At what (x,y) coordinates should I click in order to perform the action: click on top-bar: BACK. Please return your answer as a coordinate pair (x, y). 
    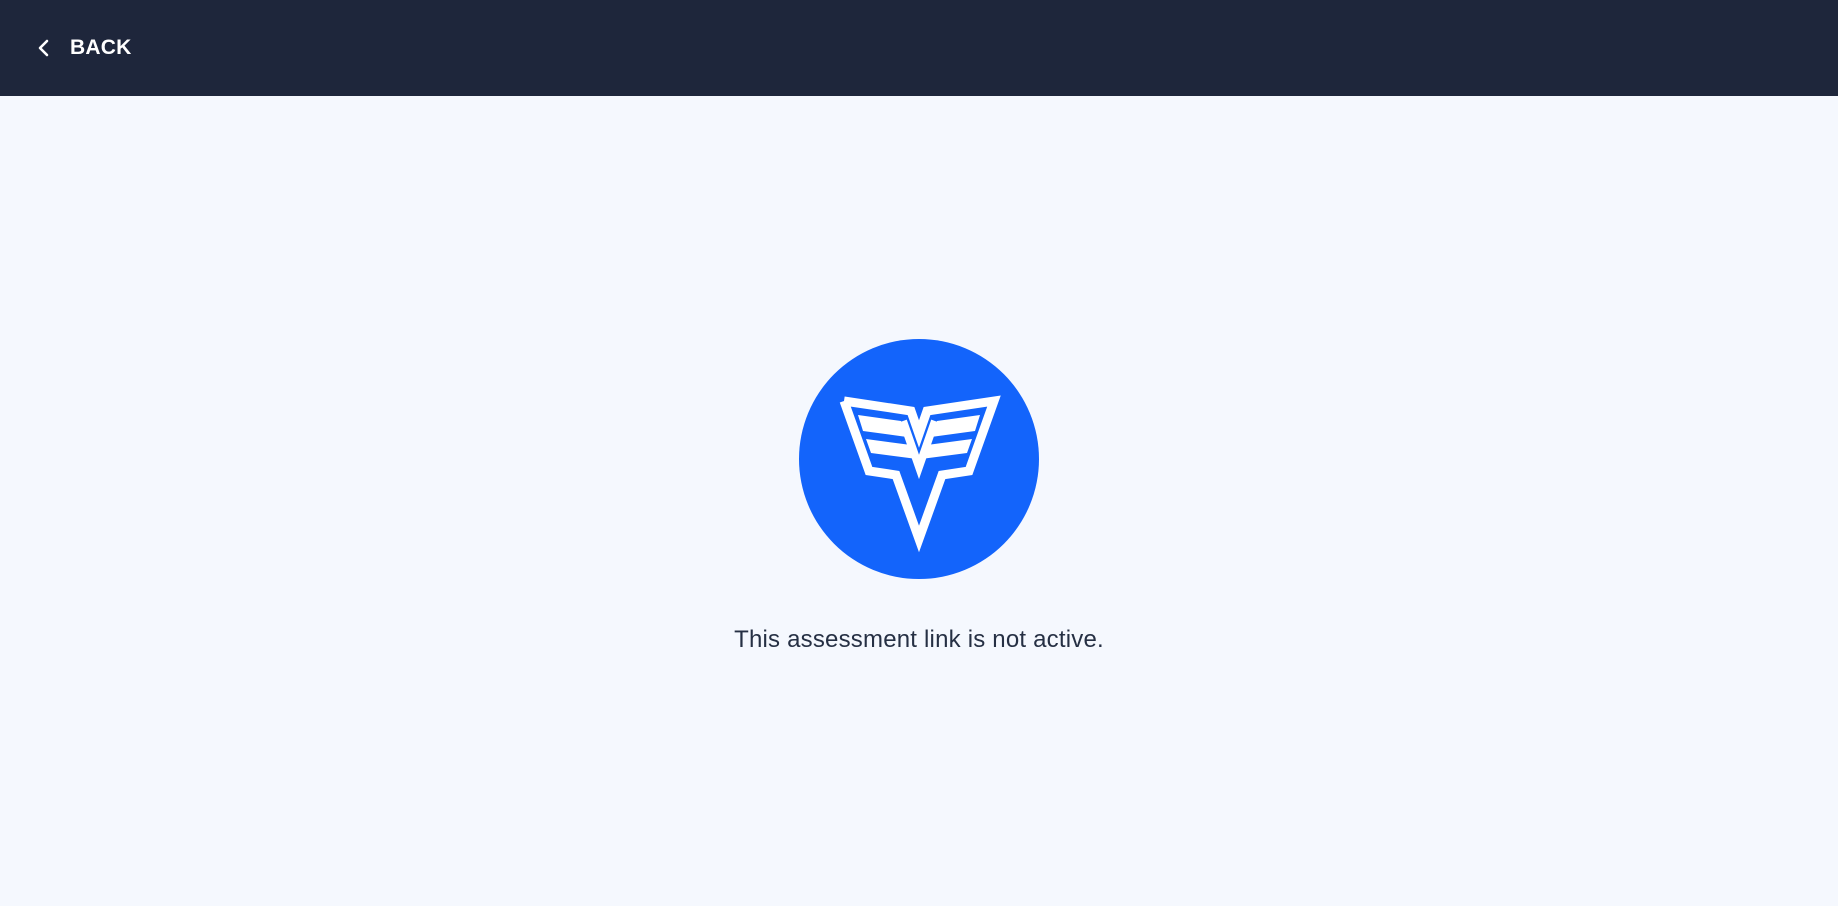
    Looking at the image, I should click on (919, 48).